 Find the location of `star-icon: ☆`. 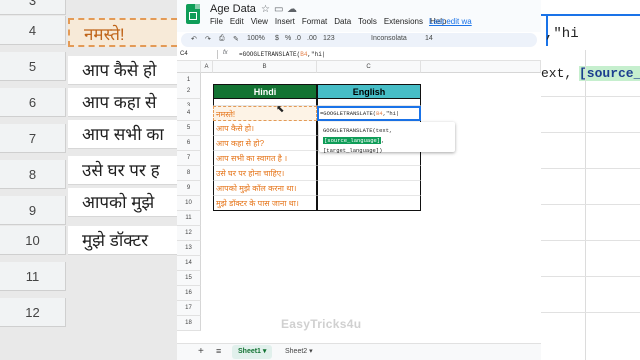

star-icon: ☆ is located at coordinates (265, 9).